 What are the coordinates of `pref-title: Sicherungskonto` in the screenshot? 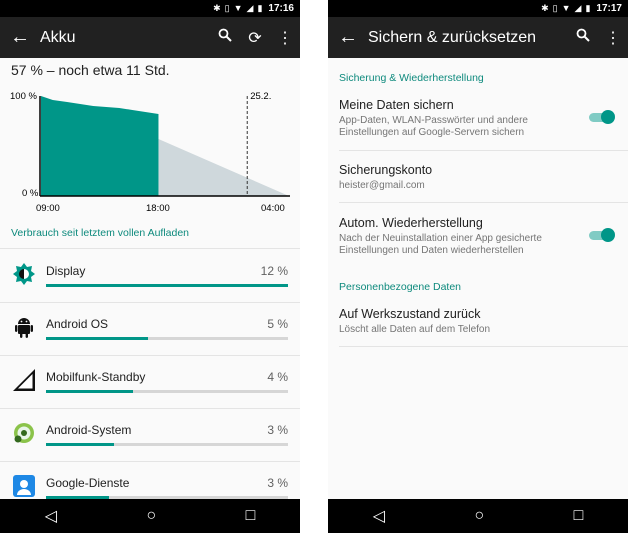 It's located at (386, 170).